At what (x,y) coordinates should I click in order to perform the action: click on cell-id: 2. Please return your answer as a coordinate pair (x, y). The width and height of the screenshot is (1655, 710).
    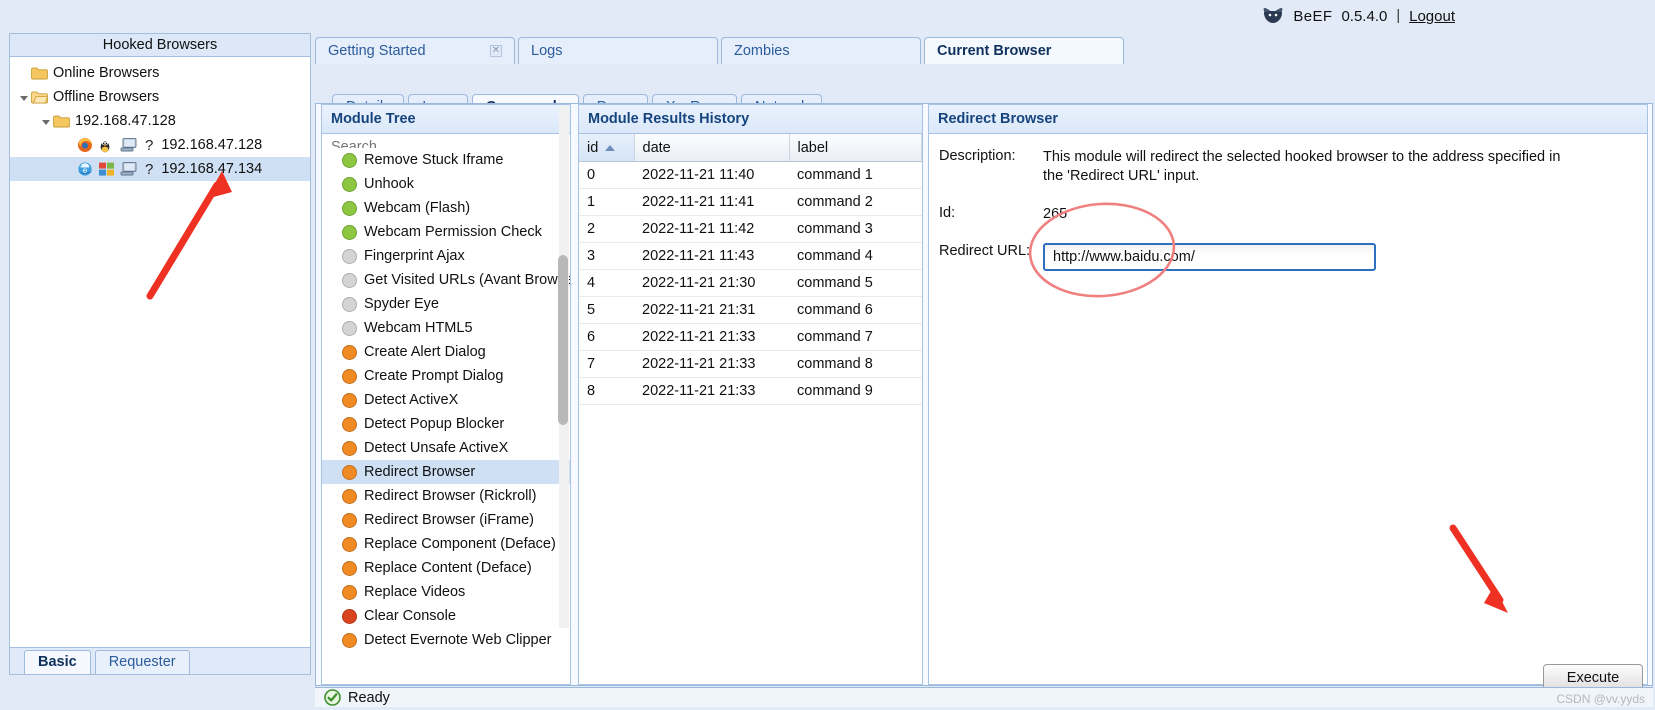
    Looking at the image, I should click on (606, 229).